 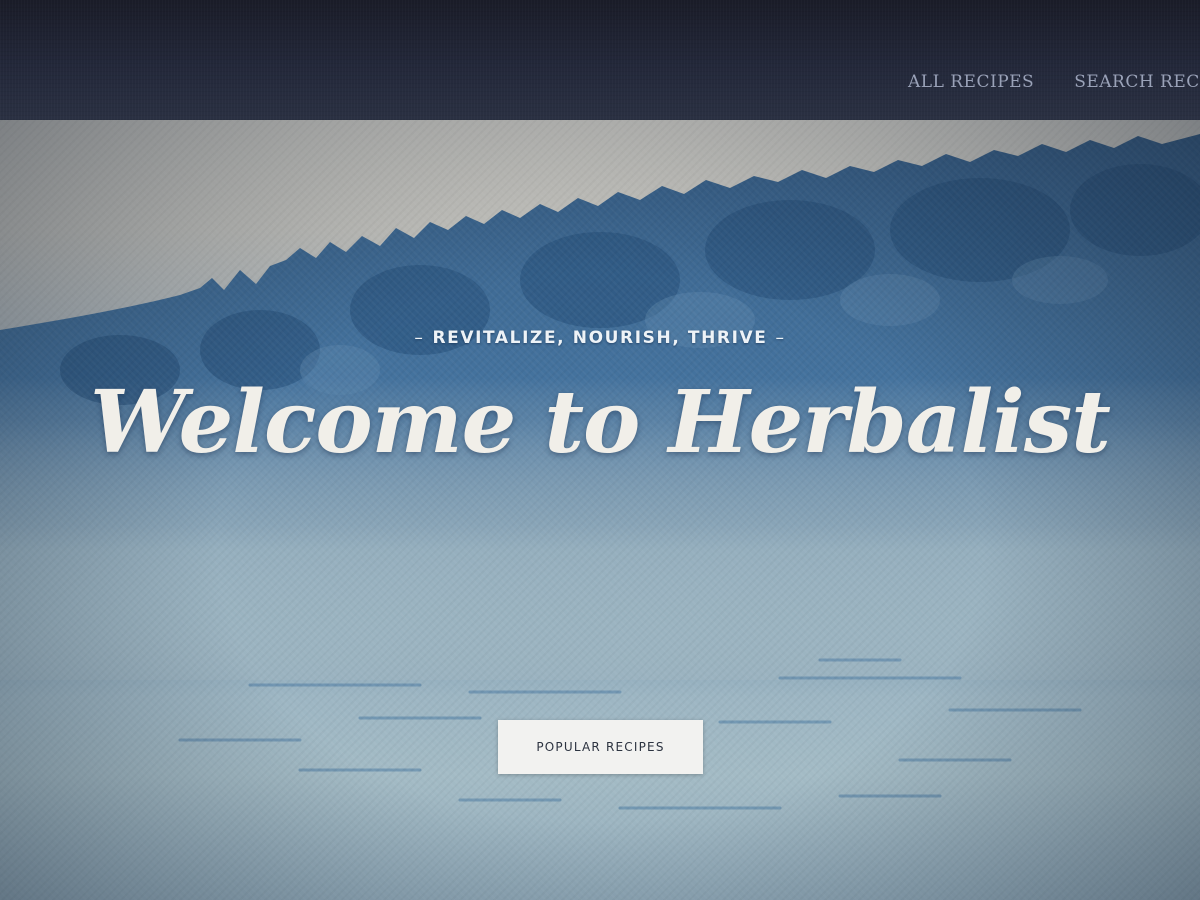 What do you see at coordinates (780, 338) in the screenshot?
I see `tagline-dash-right: –` at bounding box center [780, 338].